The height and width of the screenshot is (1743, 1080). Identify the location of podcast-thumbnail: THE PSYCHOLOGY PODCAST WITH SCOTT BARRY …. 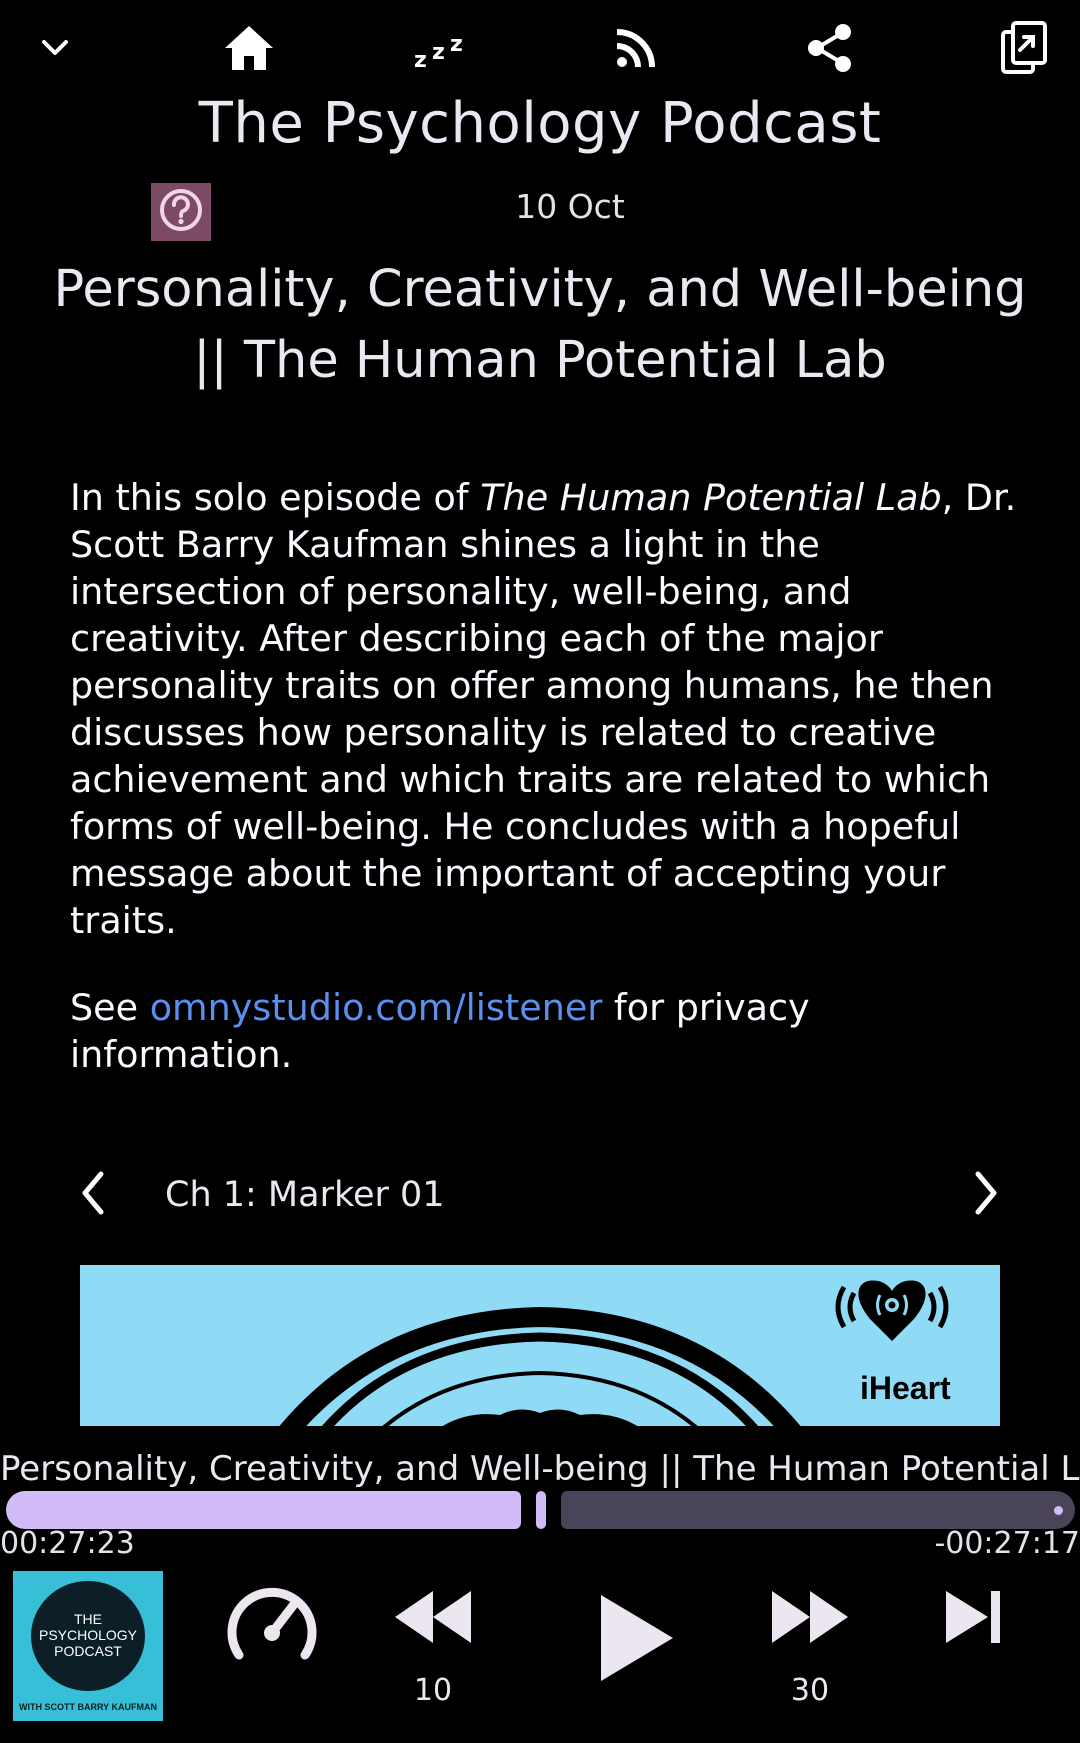
(88, 1646).